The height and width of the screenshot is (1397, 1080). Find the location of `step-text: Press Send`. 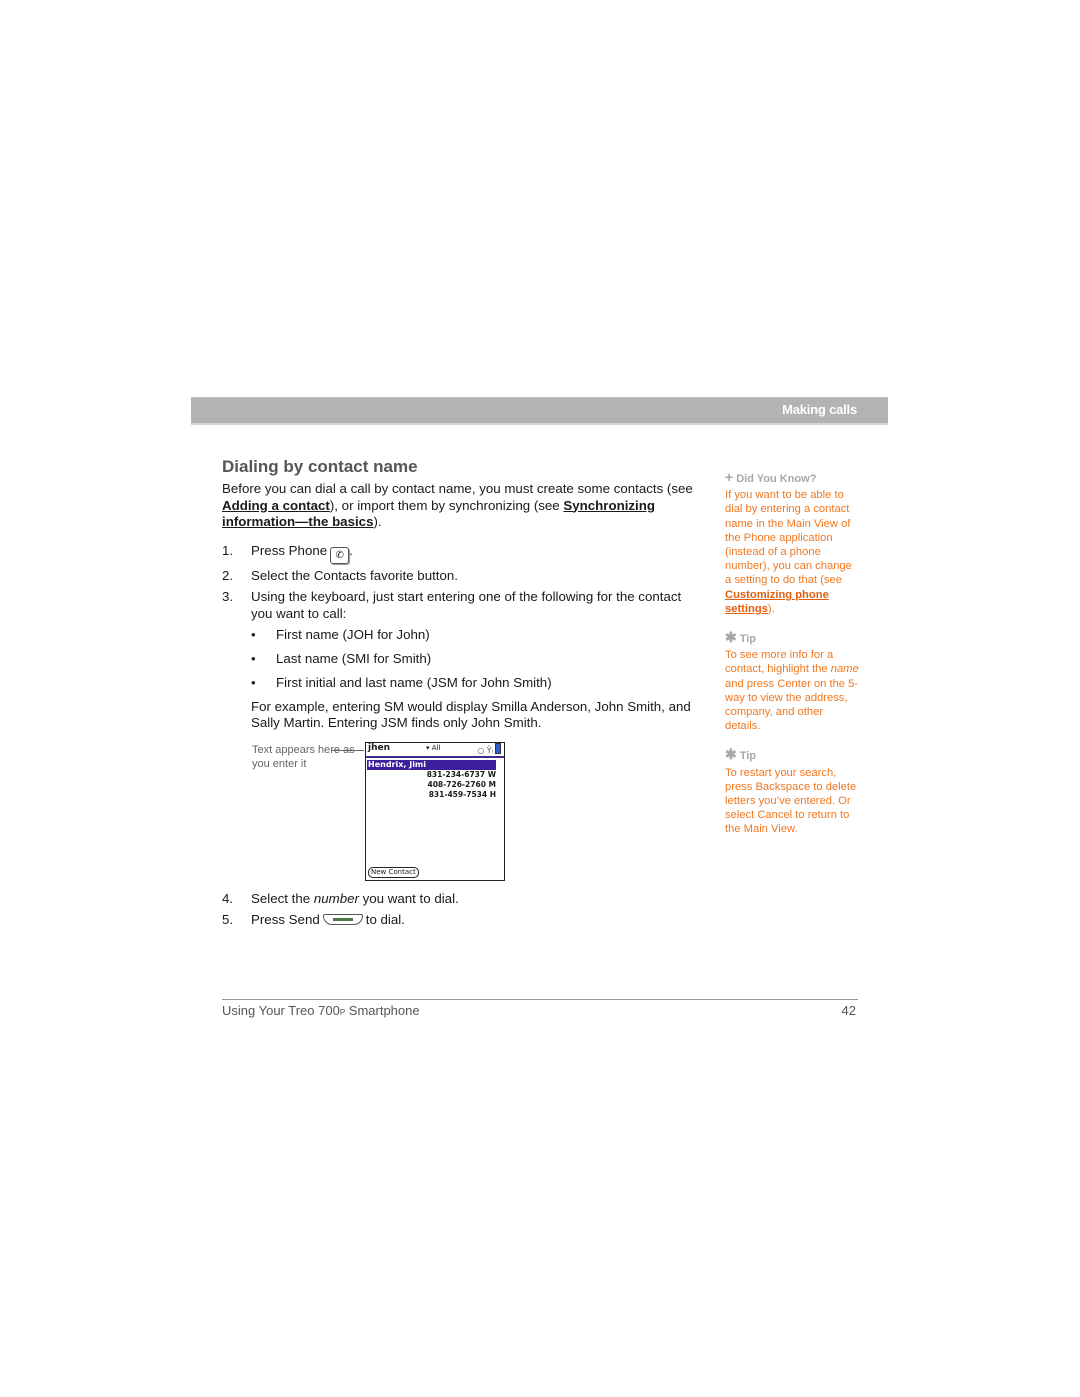

step-text: Press Send is located at coordinates (285, 919).